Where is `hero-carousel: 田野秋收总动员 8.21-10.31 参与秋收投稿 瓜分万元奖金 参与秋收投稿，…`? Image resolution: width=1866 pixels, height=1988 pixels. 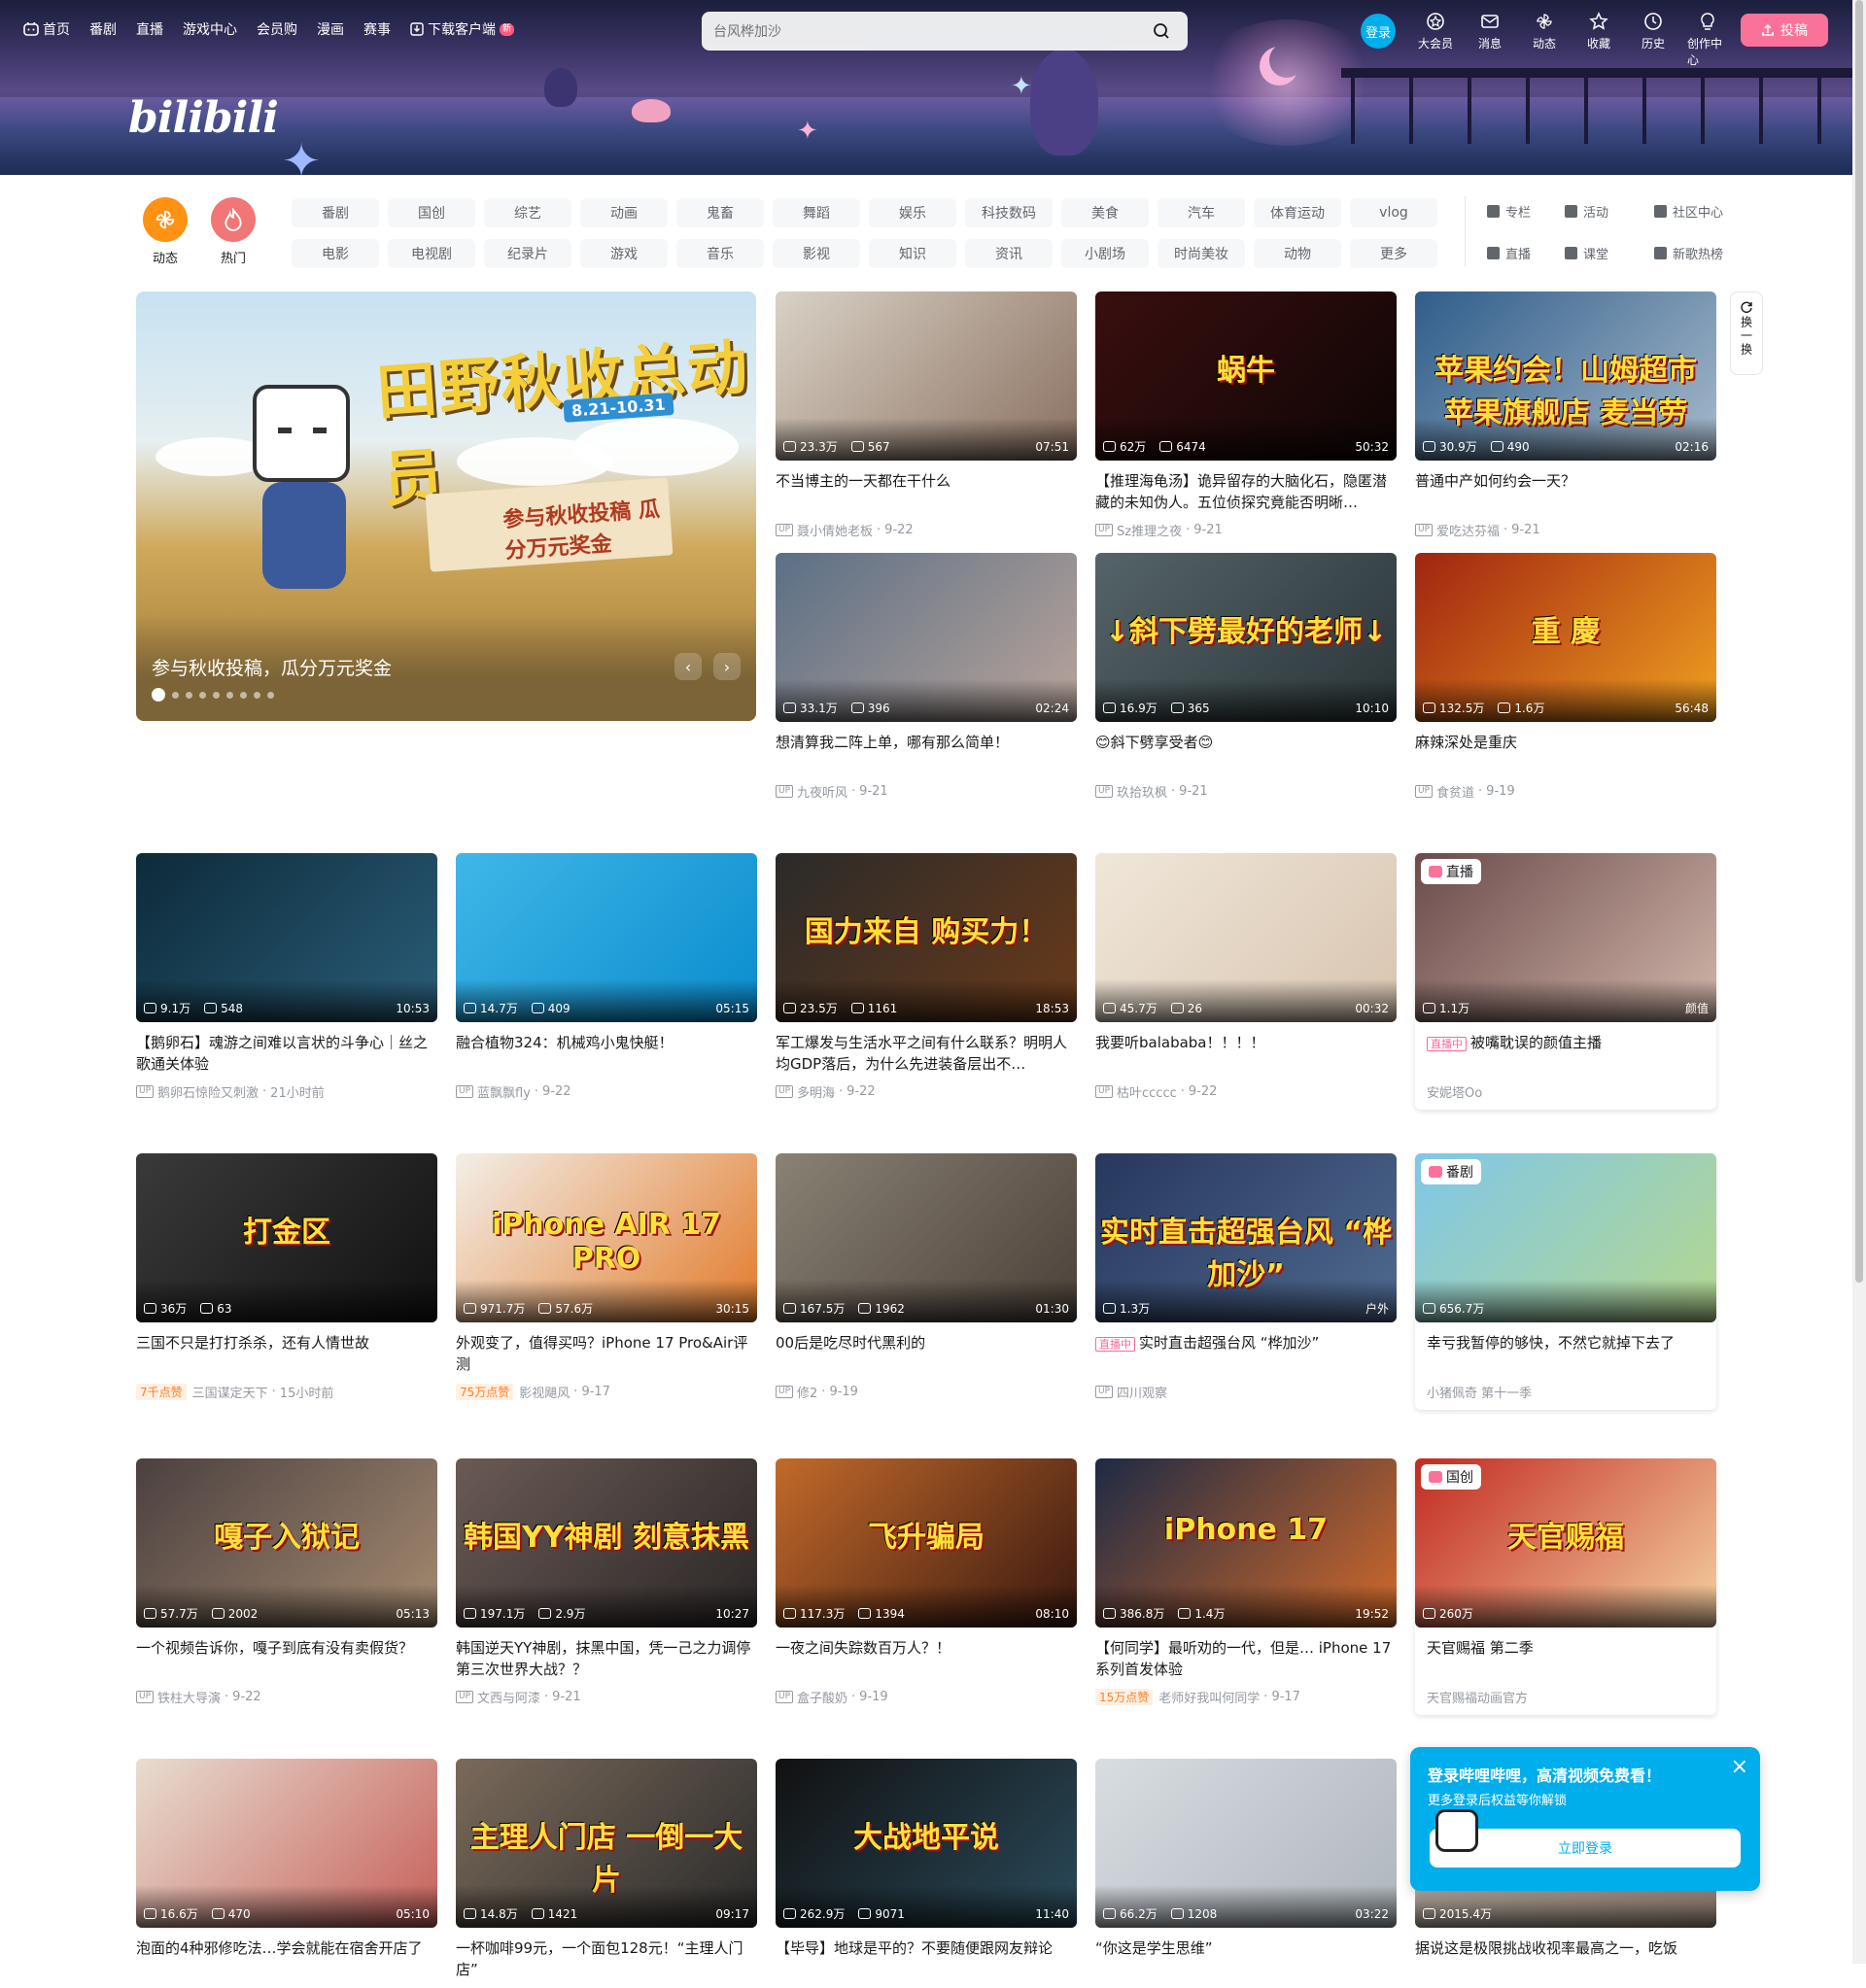
hero-carousel: 田野秋收总动员 8.21-10.31 参与秋收投稿 瓜分万元奖金 参与秋收投稿，… is located at coordinates (446, 506).